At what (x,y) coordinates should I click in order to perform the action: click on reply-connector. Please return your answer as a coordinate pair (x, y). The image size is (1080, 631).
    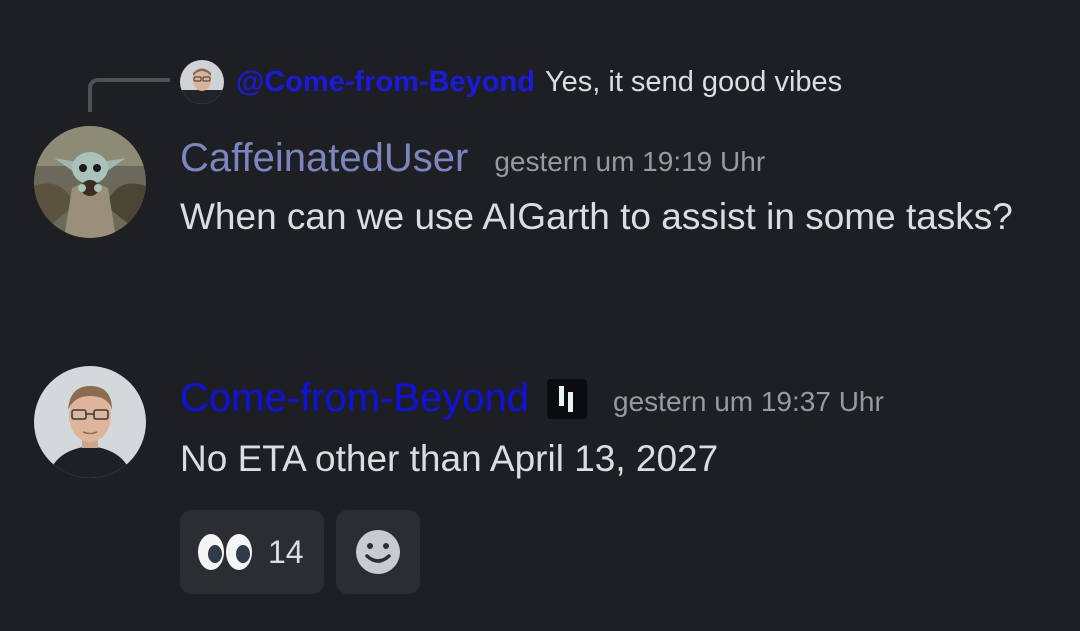
    Looking at the image, I should click on (129, 95).